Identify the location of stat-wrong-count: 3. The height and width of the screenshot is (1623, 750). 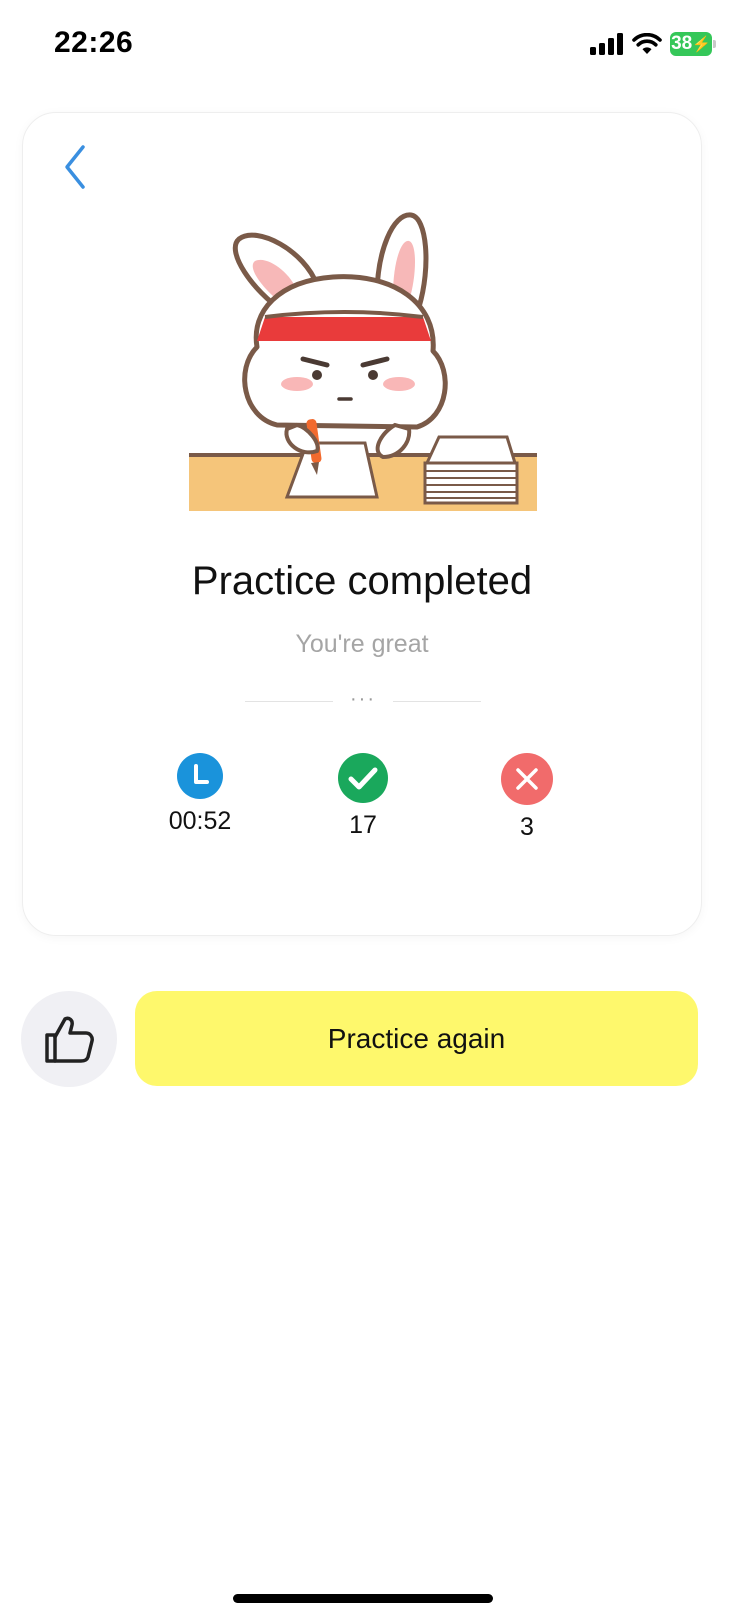
(527, 797).